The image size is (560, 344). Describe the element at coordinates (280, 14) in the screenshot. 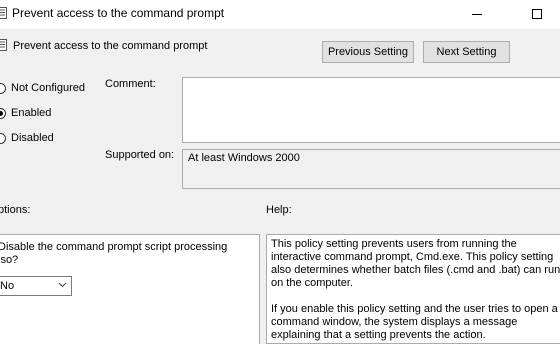

I see `title-bar: Prevent access to the command prompt` at that location.